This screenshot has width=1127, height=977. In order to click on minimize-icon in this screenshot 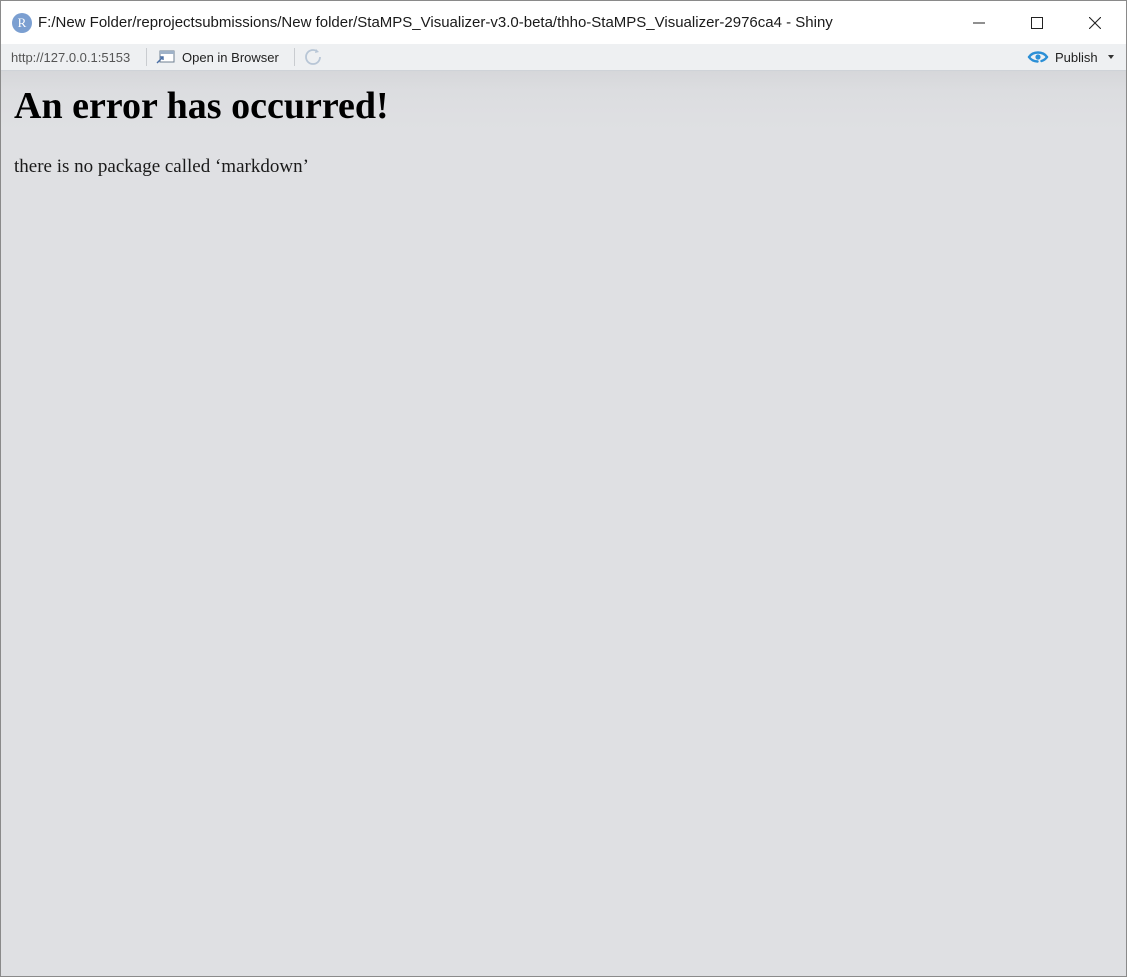, I will do `click(979, 22)`.